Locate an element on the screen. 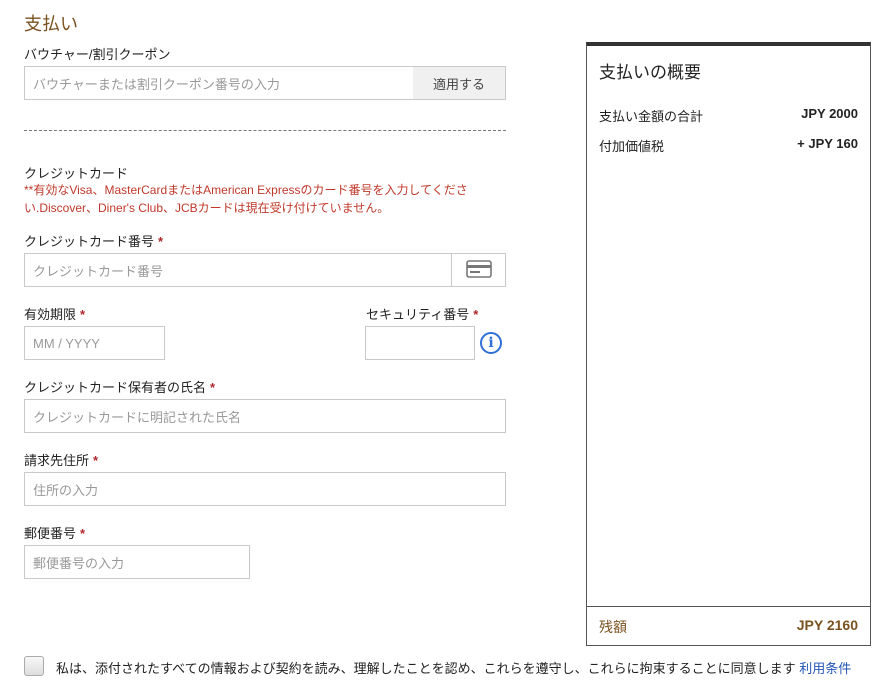 The height and width of the screenshot is (681, 885). security-label: セキュリティ番号 * is located at coordinates (422, 313).